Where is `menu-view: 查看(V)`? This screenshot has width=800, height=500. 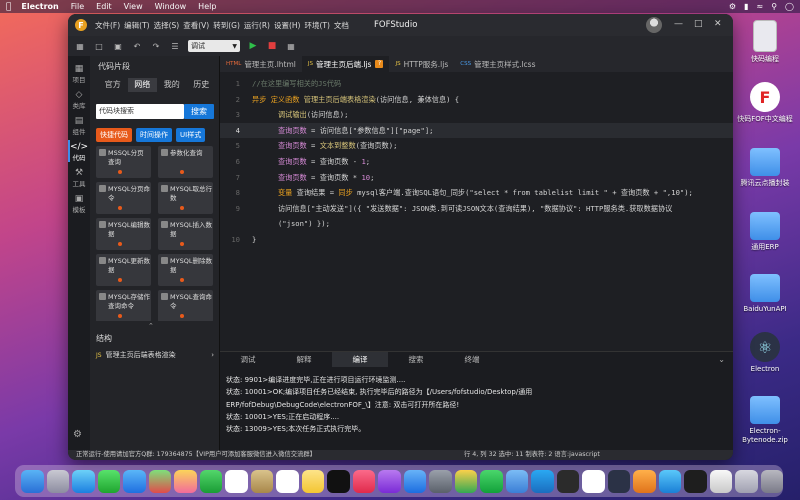 menu-view: 查看(V) is located at coordinates (196, 25).